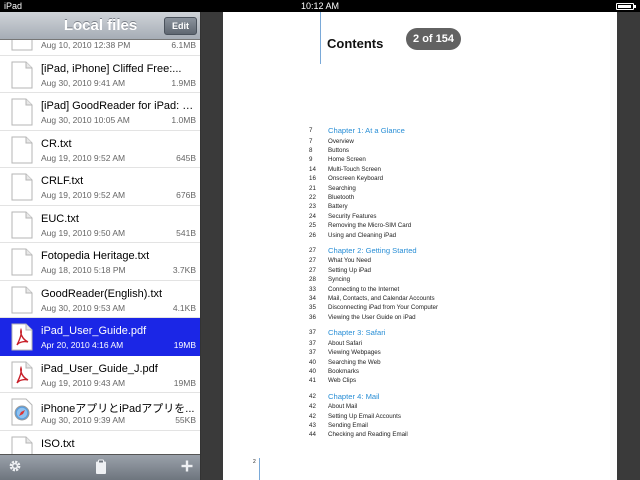  Describe the element at coordinates (83, 270) in the screenshot. I see `file-date: Aug 18, 2010 5:18 PM` at that location.